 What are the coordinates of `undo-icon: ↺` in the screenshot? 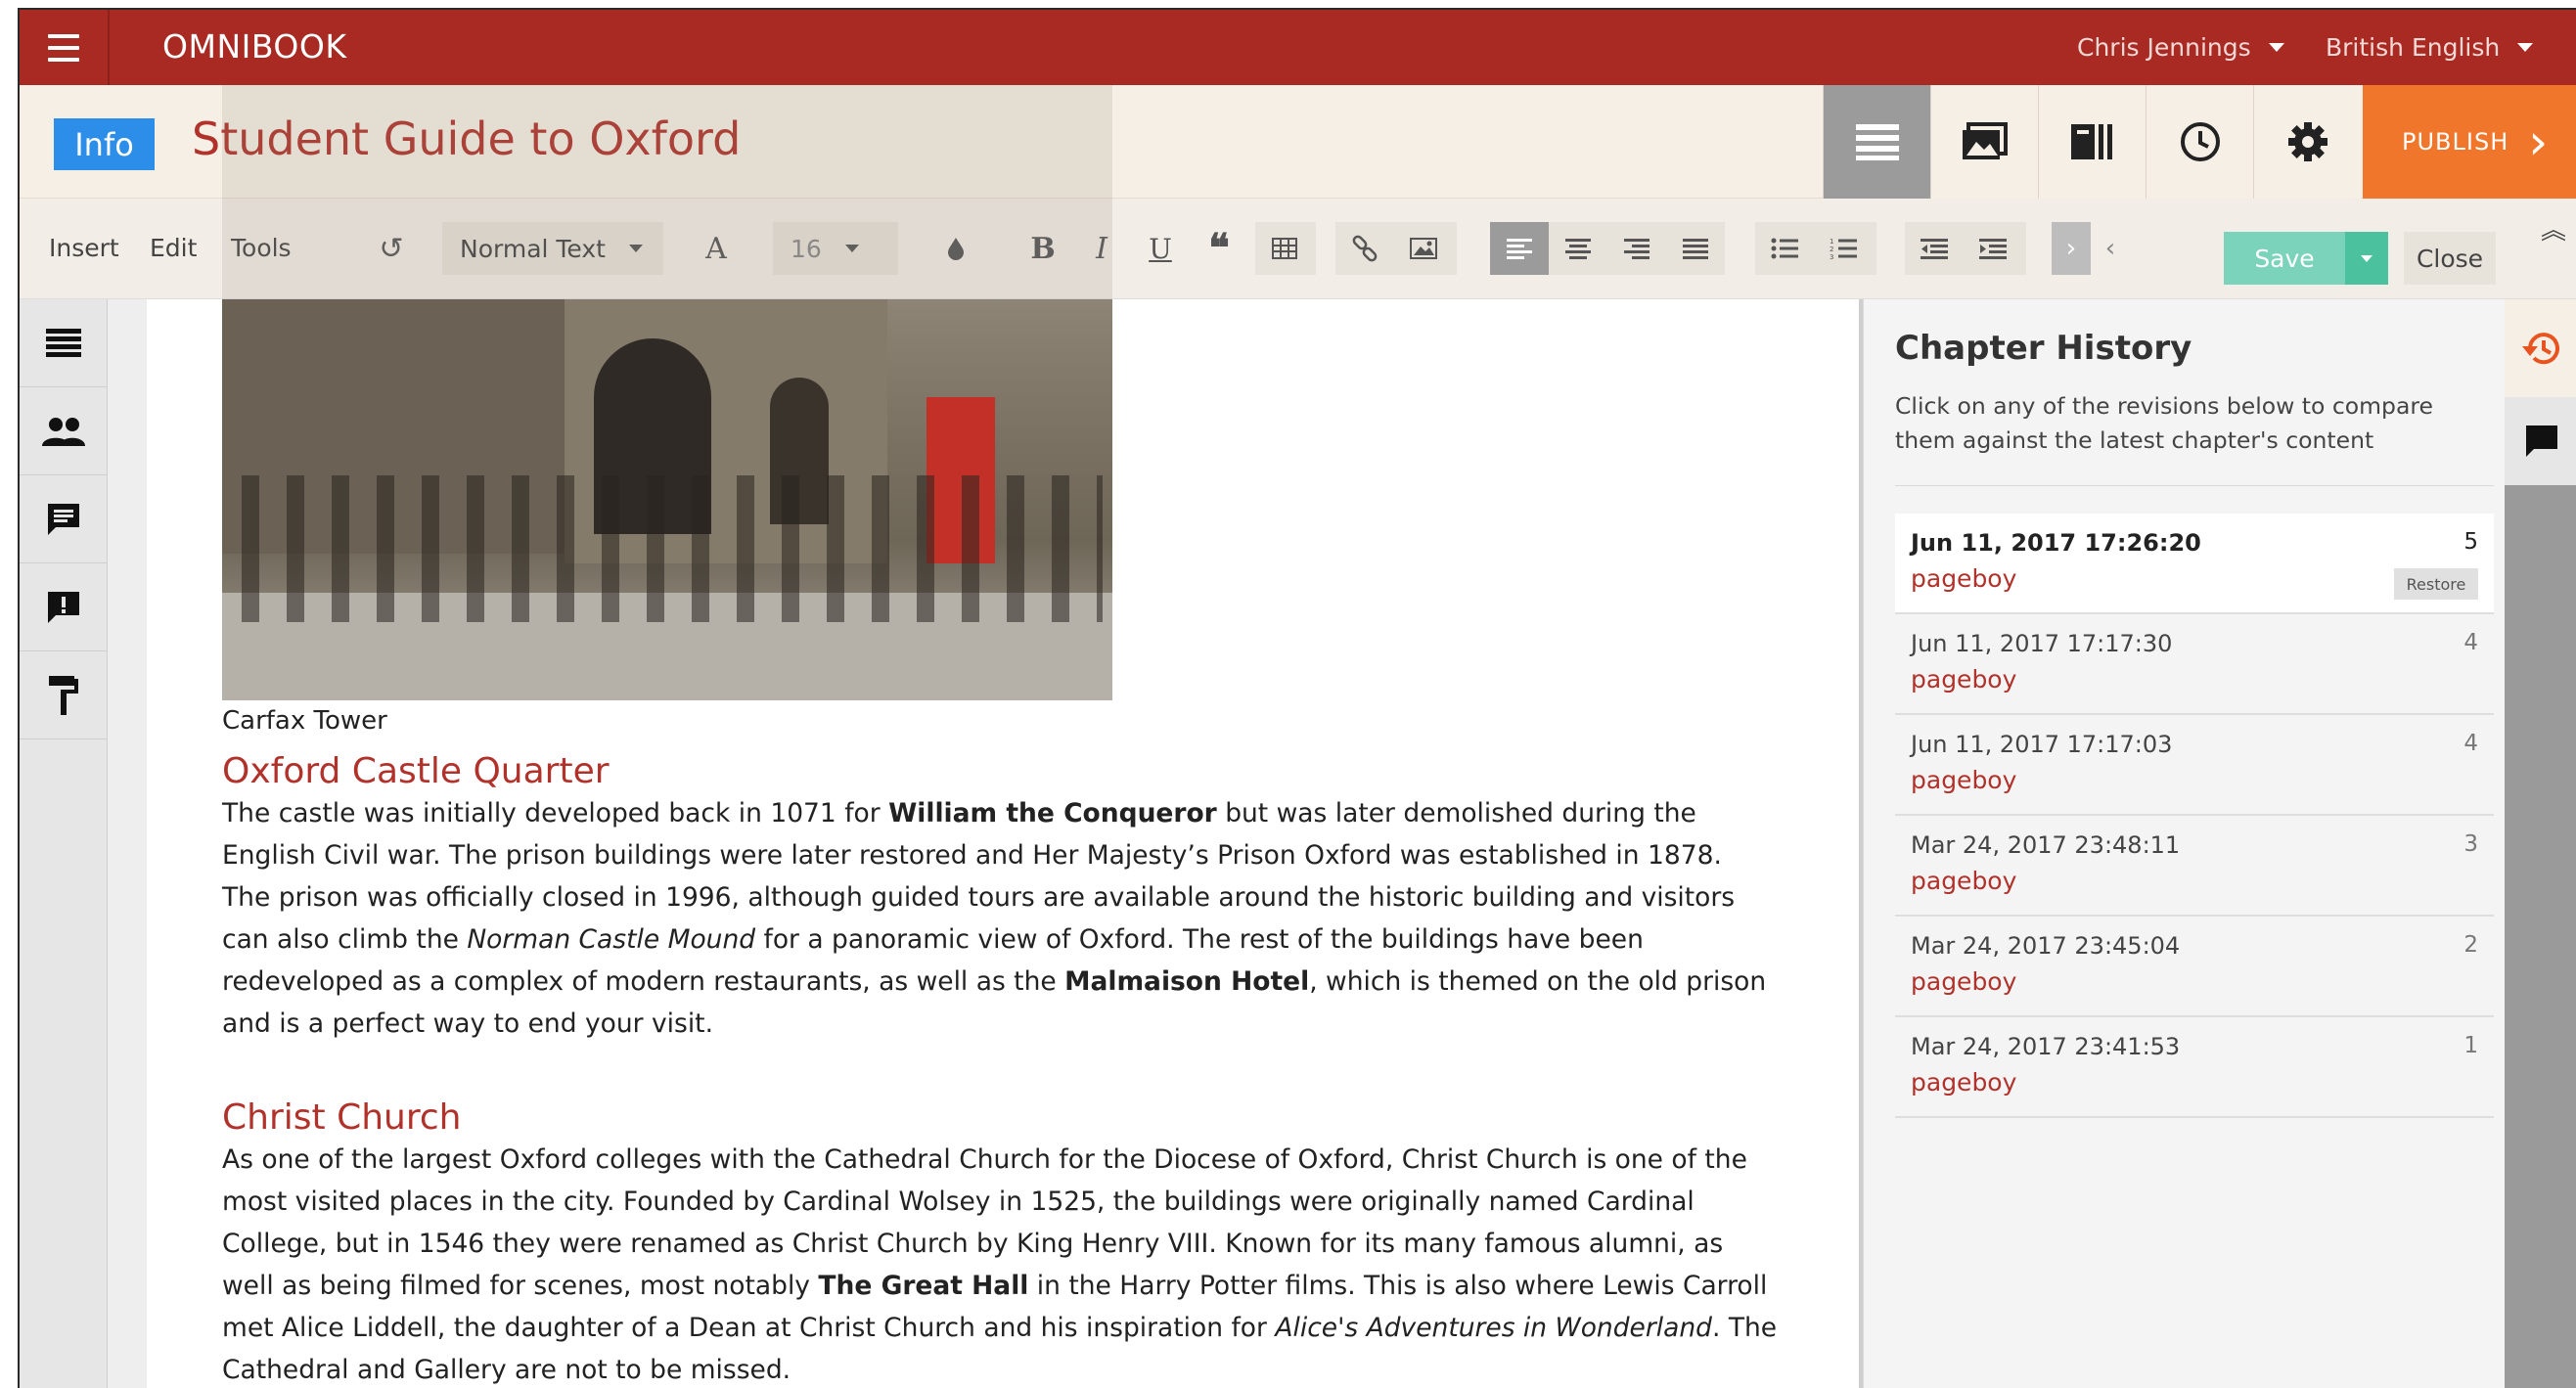 It's located at (391, 248).